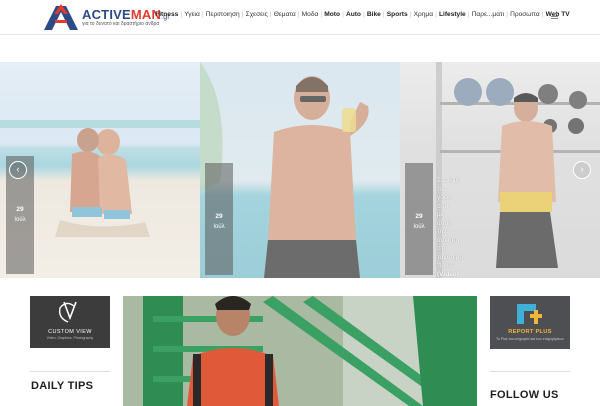 Image resolution: width=600 pixels, height=406 pixels. What do you see at coordinates (524, 395) in the screenshot?
I see `follow-us-heading: FOLLOW US` at bounding box center [524, 395].